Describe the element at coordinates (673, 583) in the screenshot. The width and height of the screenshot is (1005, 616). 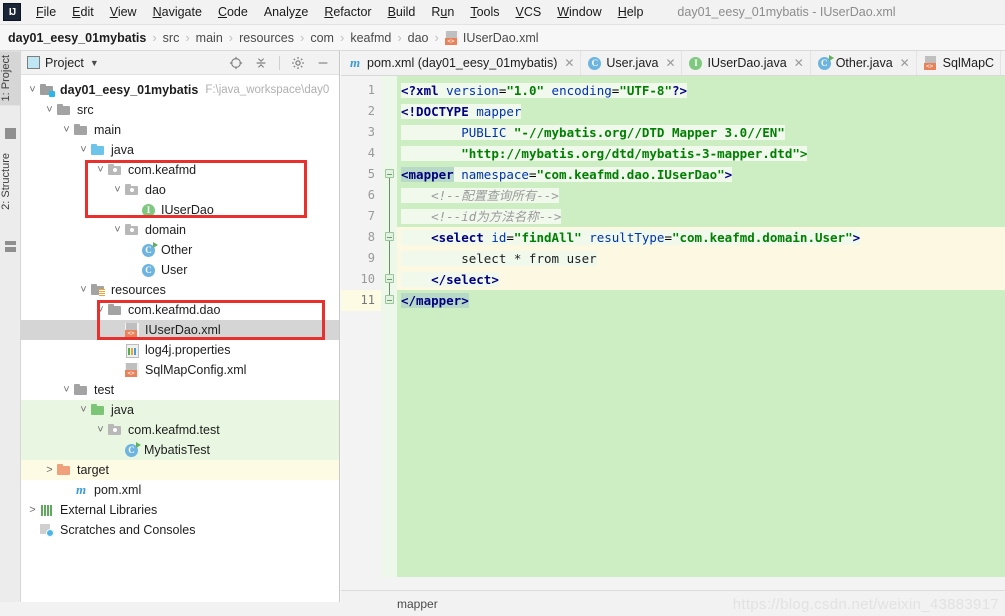
I see `editor-horizontal-scrollbar` at that location.